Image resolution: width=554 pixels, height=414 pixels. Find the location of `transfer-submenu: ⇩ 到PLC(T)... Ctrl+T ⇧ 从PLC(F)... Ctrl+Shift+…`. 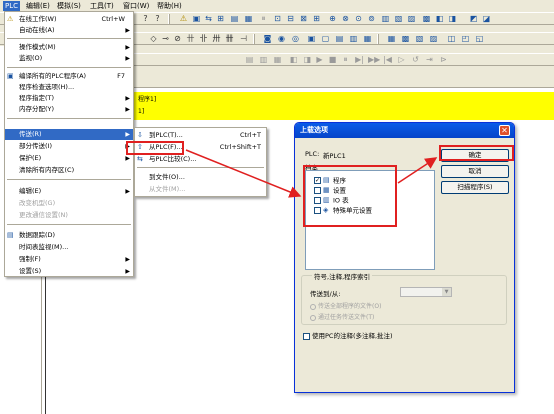

transfer-submenu: ⇩ 到PLC(T)... Ctrl+T ⇧ 从PLC(F)... Ctrl+Shift+… is located at coordinates (200, 162).